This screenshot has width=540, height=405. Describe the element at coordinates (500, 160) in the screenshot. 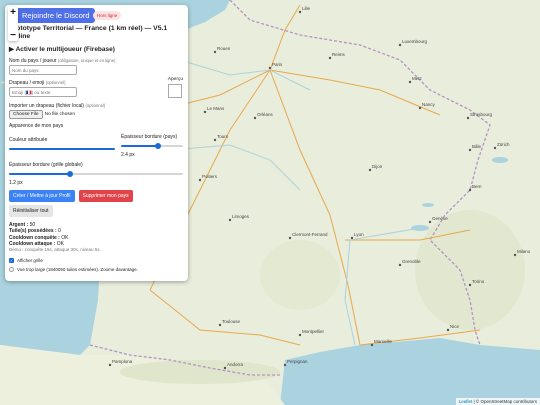

I see `lake-constance` at that location.